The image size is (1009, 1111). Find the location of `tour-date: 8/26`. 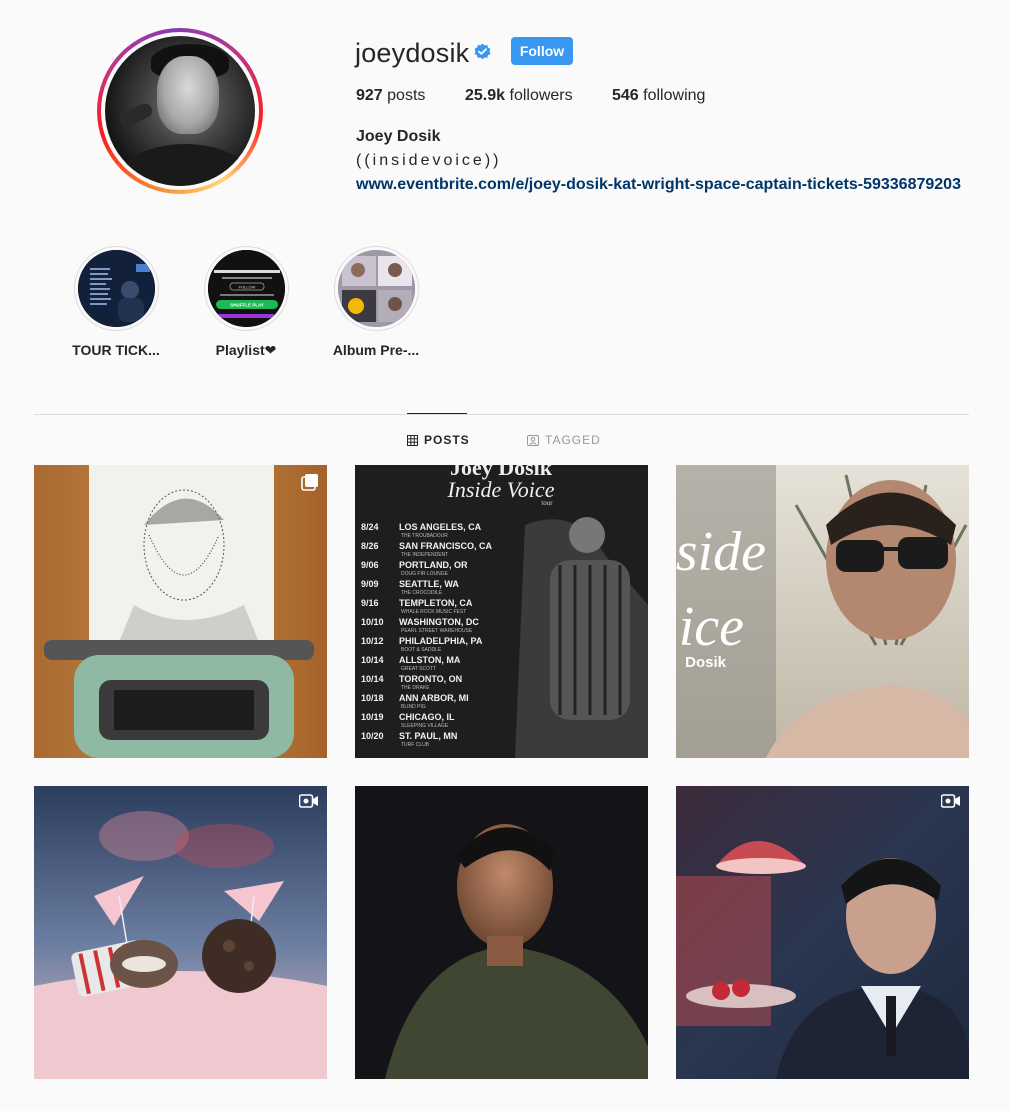

tour-date: 8/26 is located at coordinates (370, 546).